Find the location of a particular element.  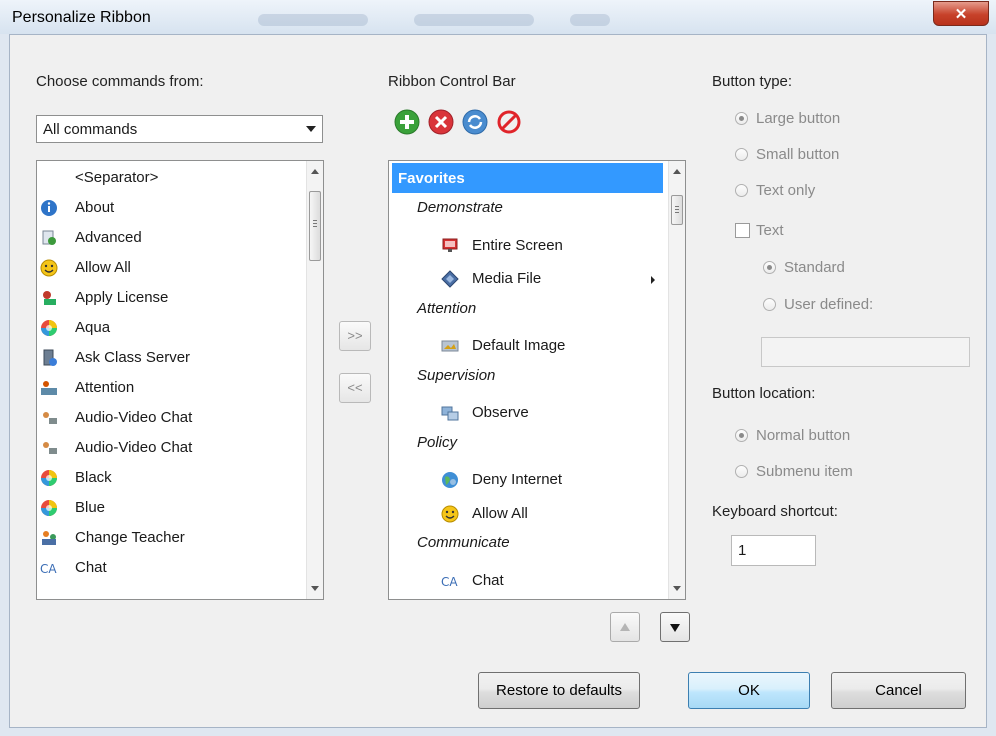

ribbon-group: Attention is located at coordinates (446, 308).